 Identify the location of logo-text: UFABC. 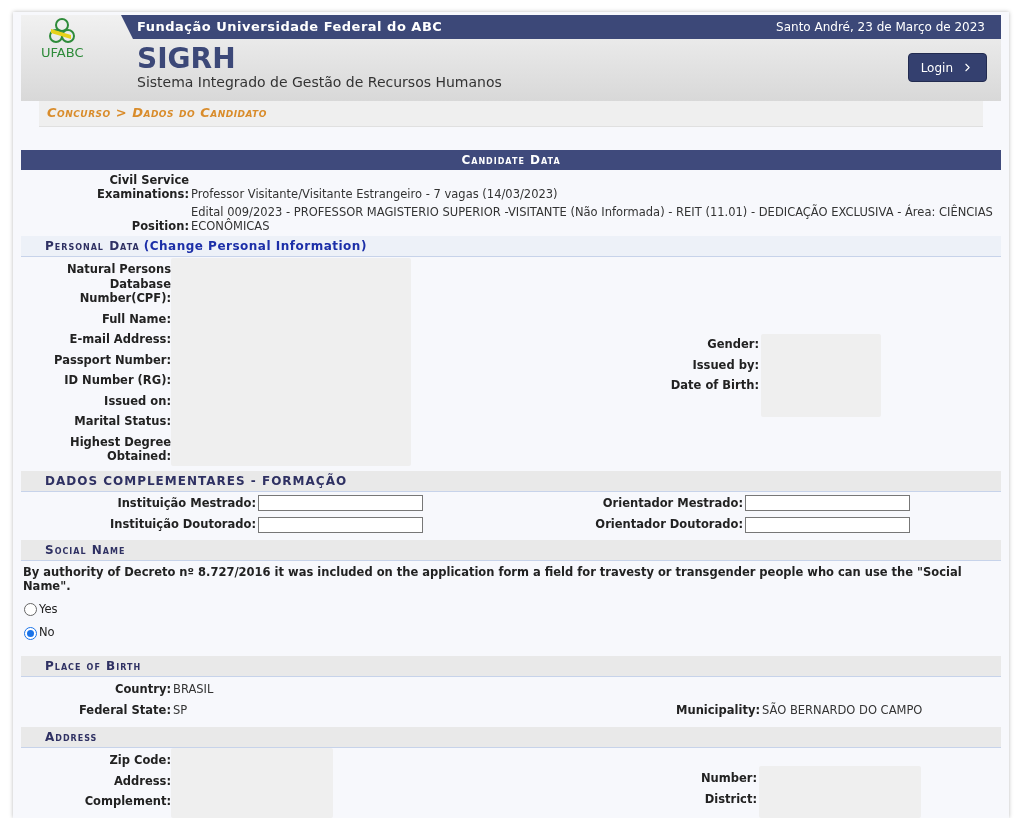
(62, 52).